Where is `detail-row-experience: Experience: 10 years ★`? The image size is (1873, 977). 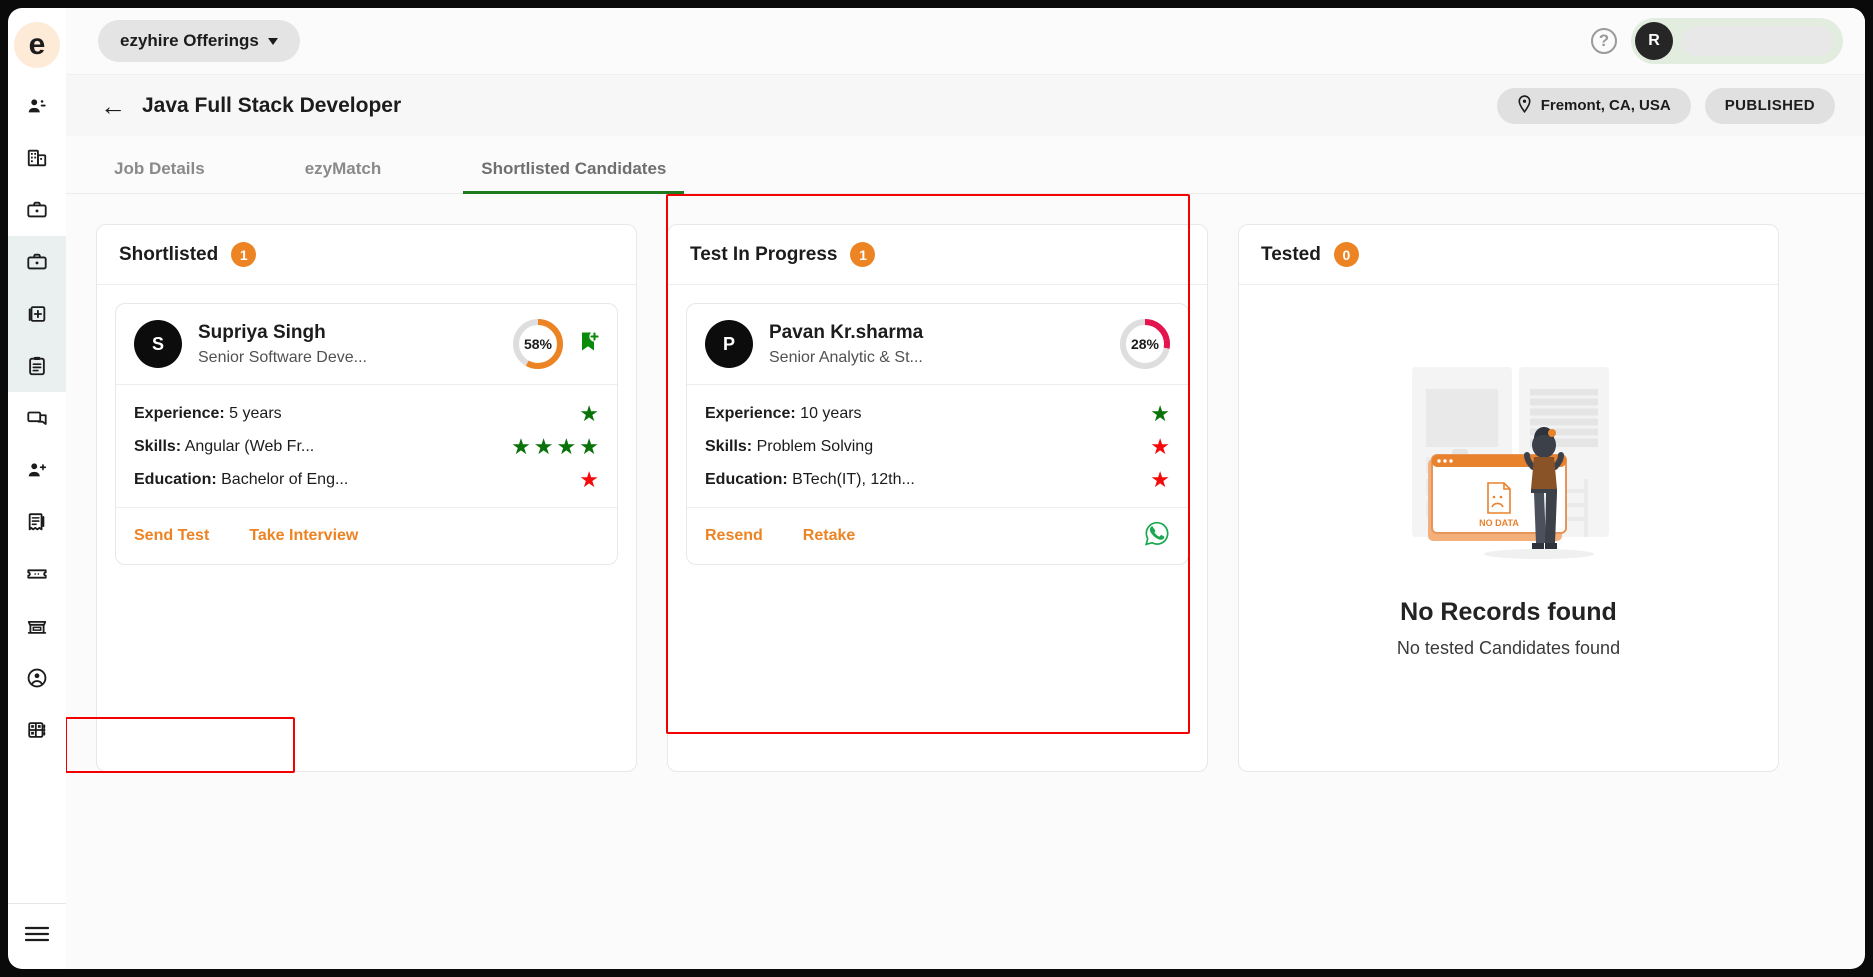
detail-row-experience: Experience: 10 years ★ is located at coordinates (937, 414).